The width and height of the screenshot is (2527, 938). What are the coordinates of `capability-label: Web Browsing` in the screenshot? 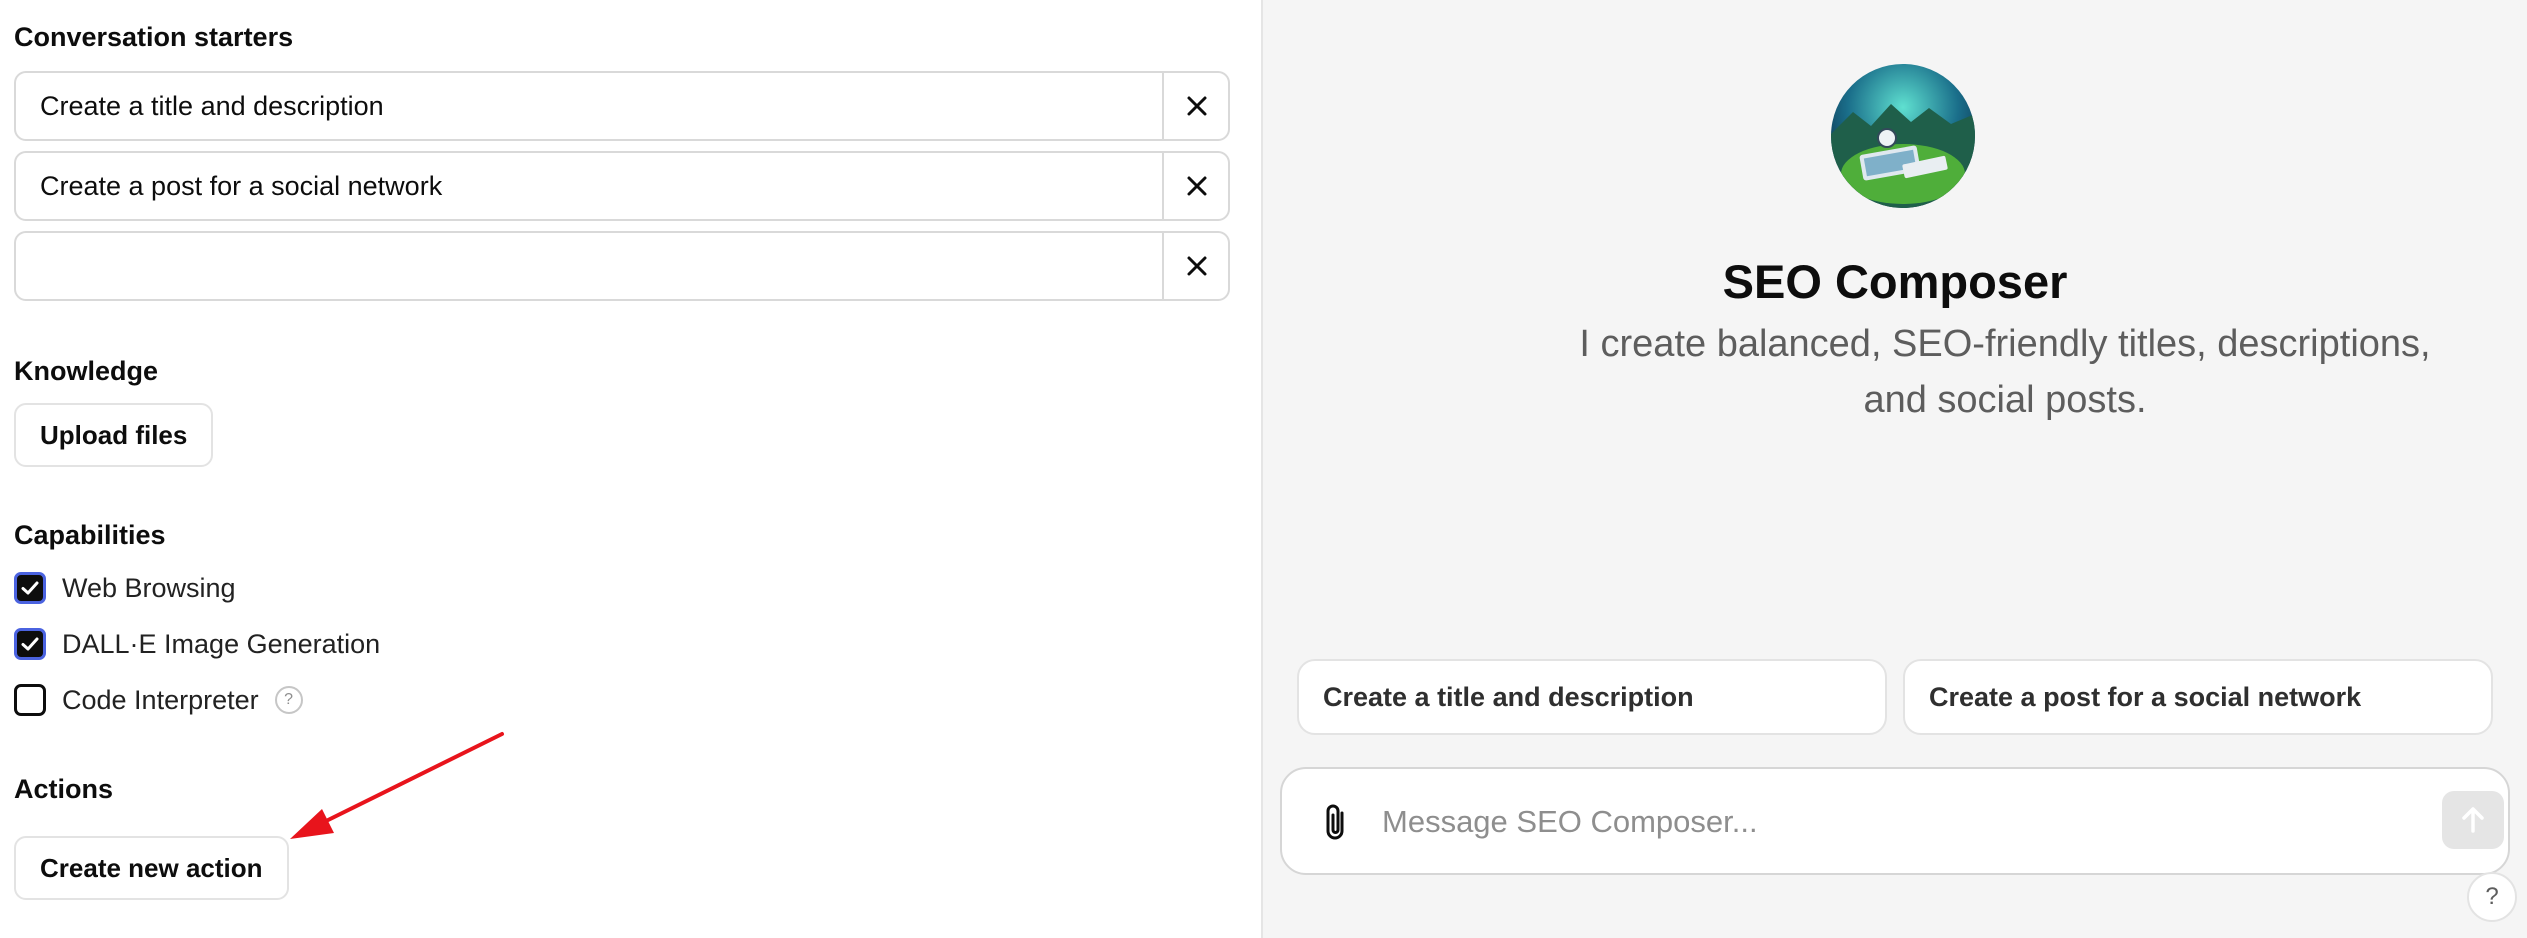 It's located at (149, 587).